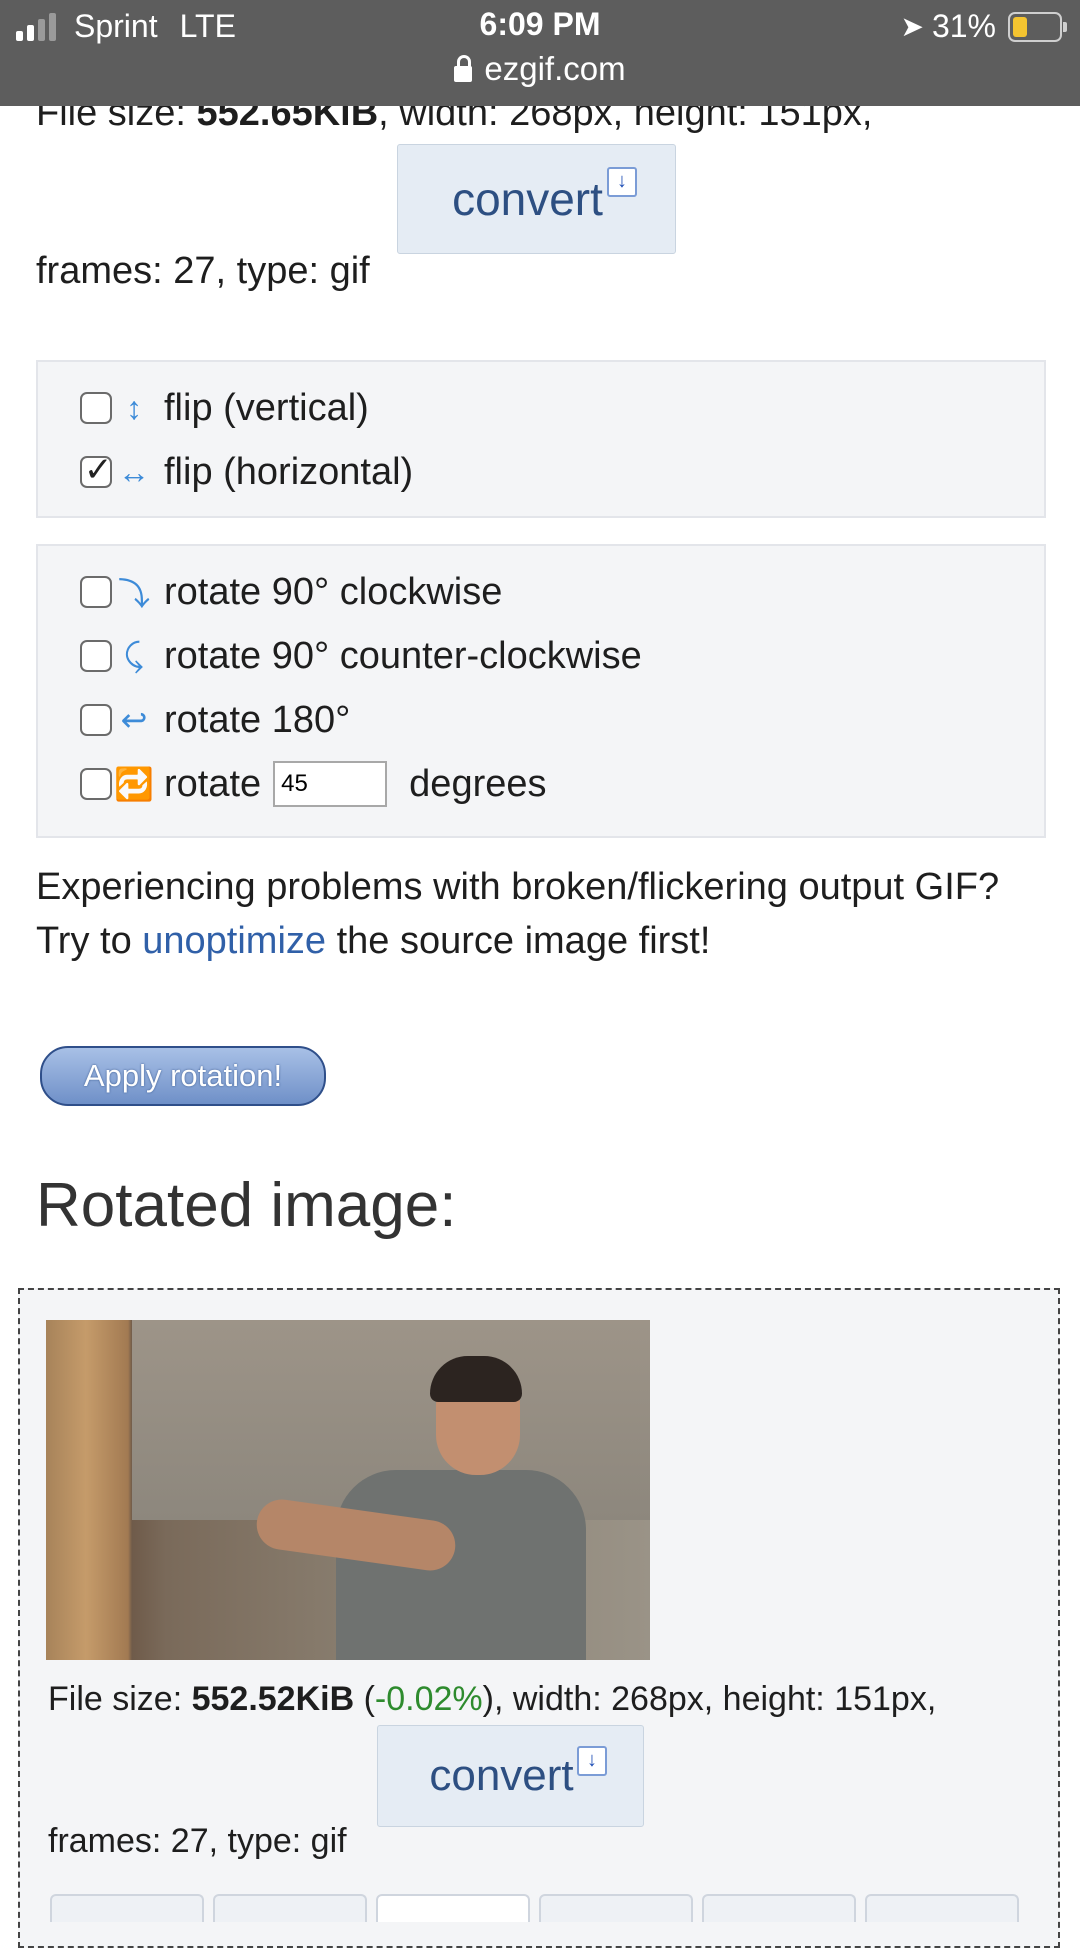 The width and height of the screenshot is (1080, 1948). What do you see at coordinates (213, 783) in the screenshot?
I see `option-label: rotate` at bounding box center [213, 783].